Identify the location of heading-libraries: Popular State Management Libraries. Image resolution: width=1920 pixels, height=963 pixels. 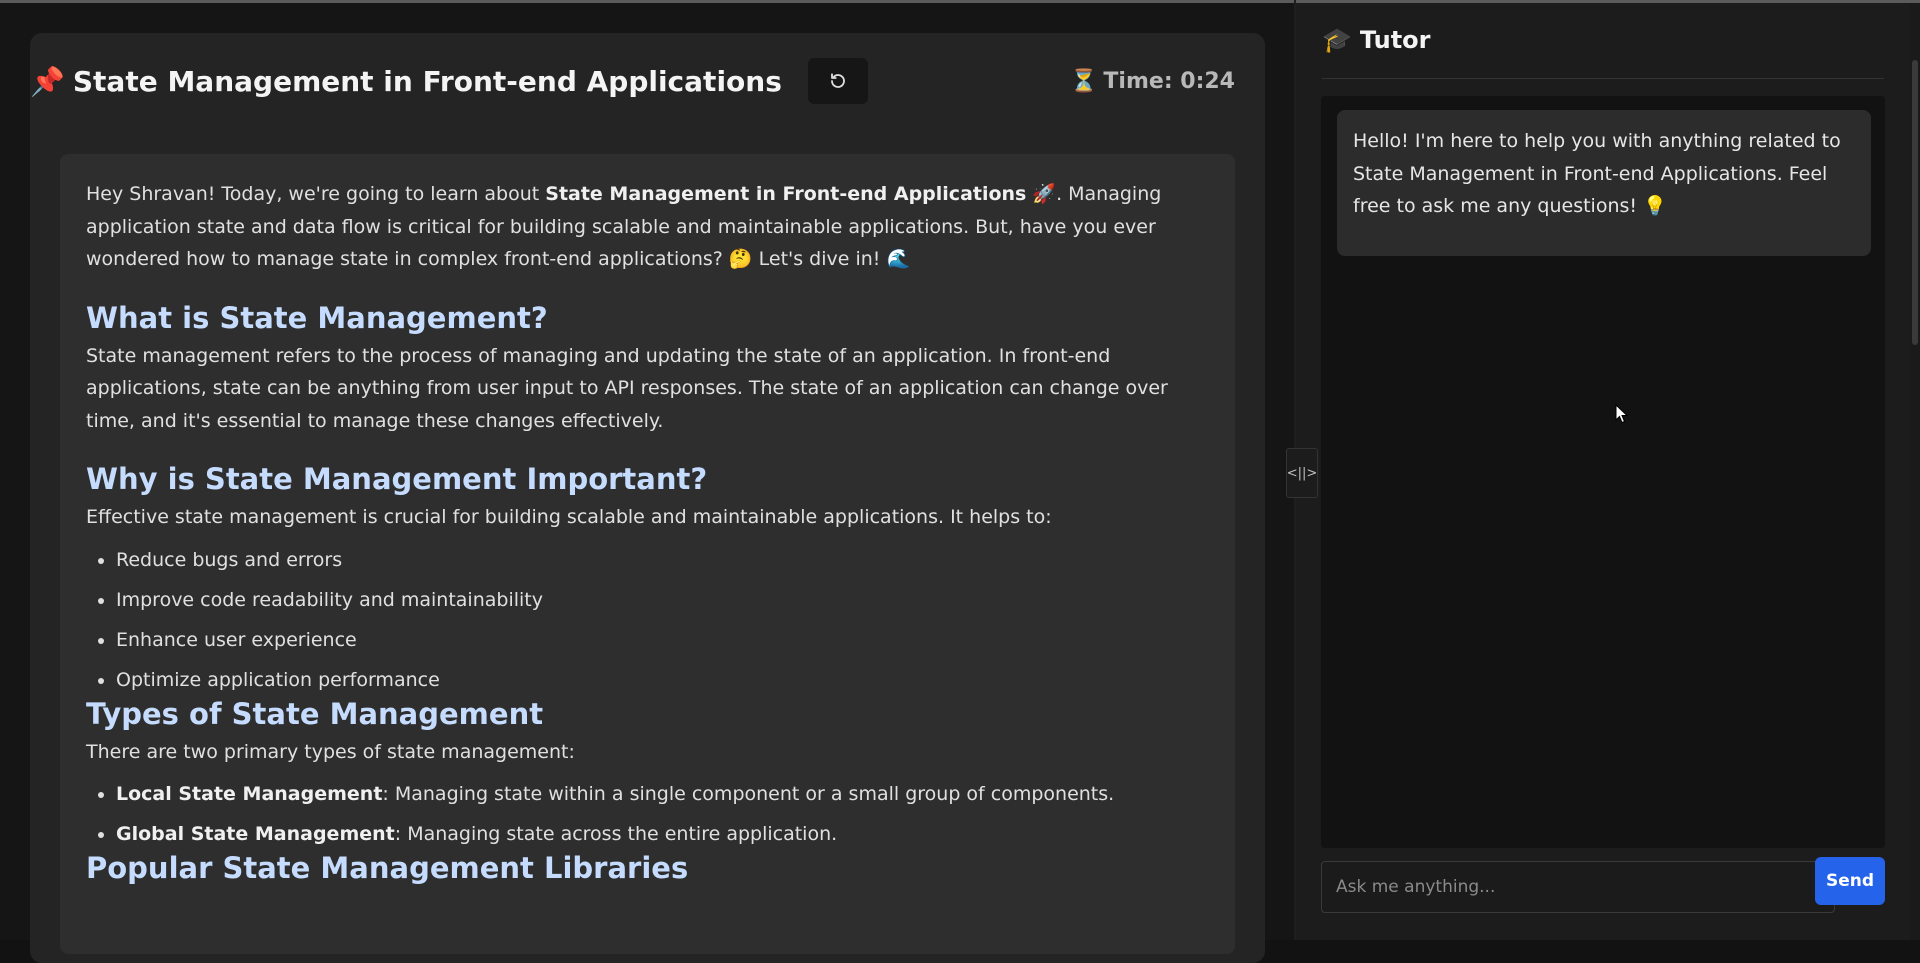
(387, 868).